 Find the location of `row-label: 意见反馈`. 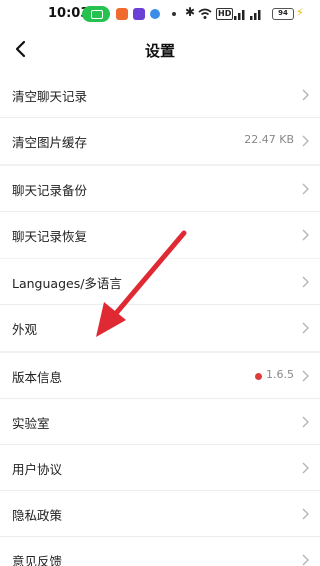

row-label: 意见反馈 is located at coordinates (37, 560).